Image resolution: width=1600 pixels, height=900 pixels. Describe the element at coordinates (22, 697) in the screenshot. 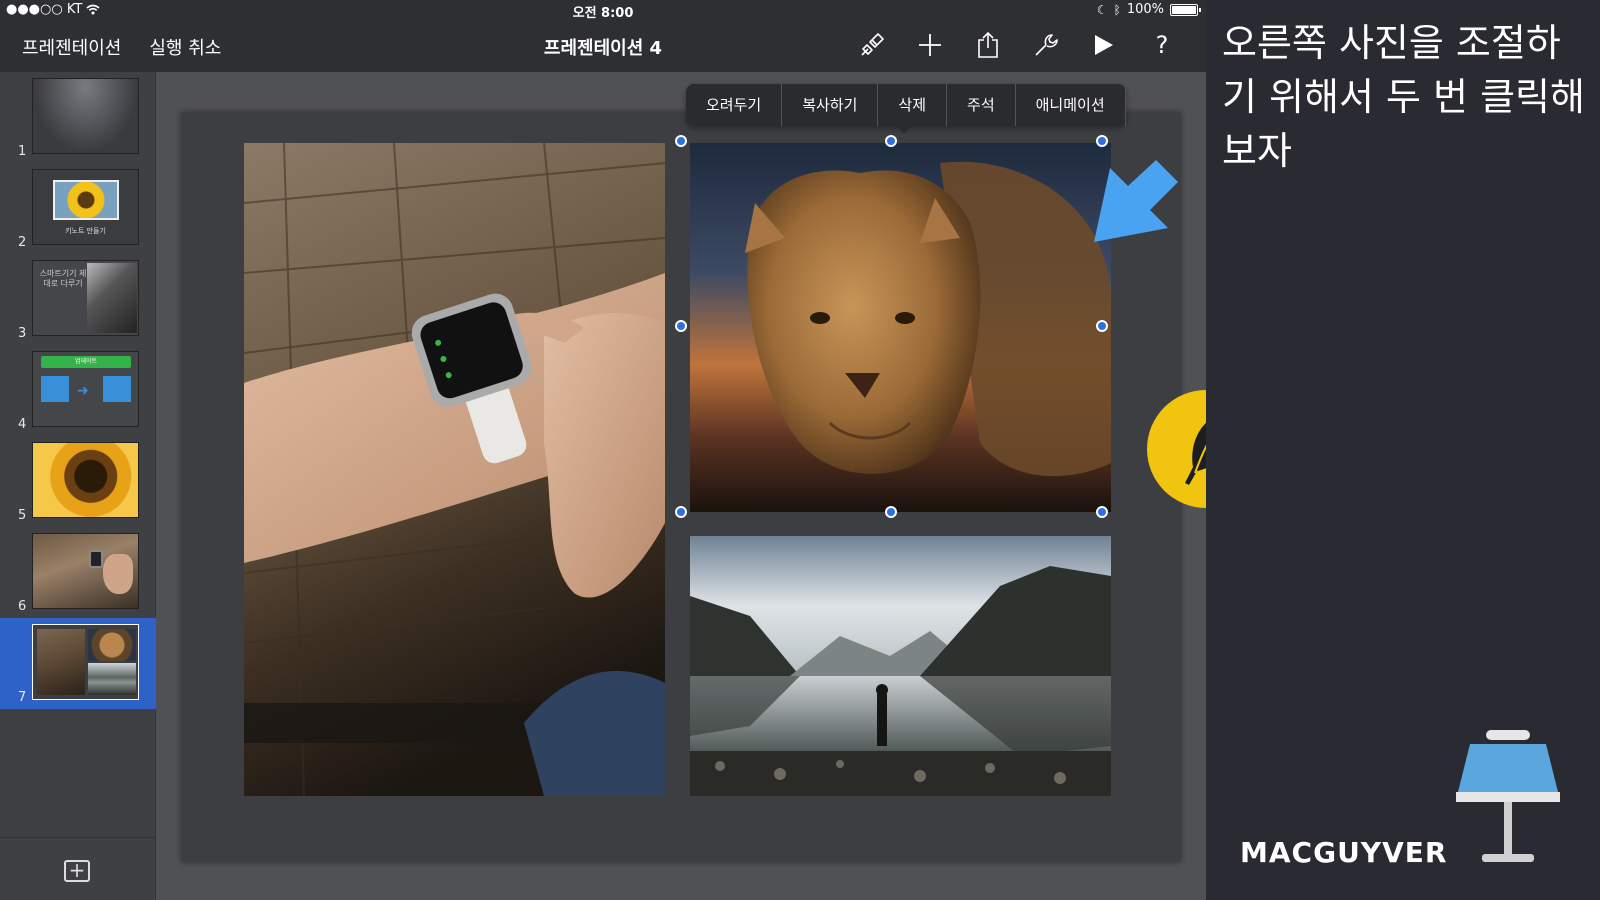

I see `slide-number: 7` at that location.